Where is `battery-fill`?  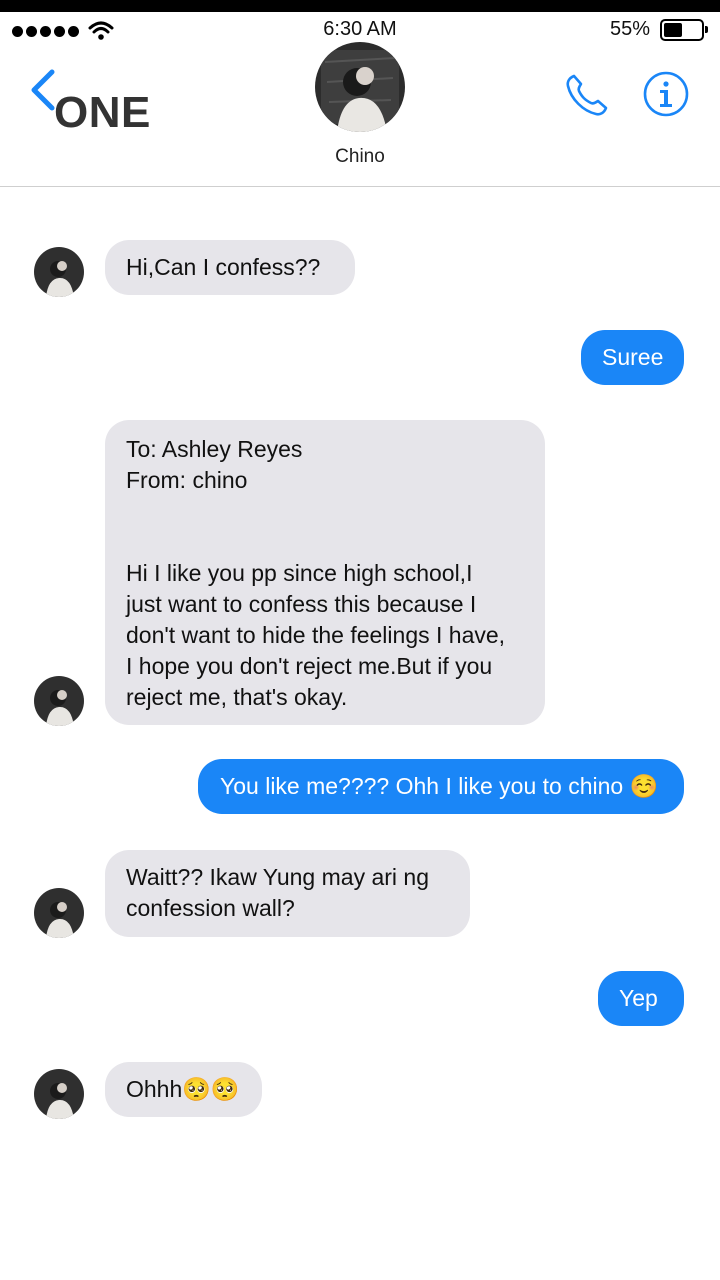 battery-fill is located at coordinates (673, 30).